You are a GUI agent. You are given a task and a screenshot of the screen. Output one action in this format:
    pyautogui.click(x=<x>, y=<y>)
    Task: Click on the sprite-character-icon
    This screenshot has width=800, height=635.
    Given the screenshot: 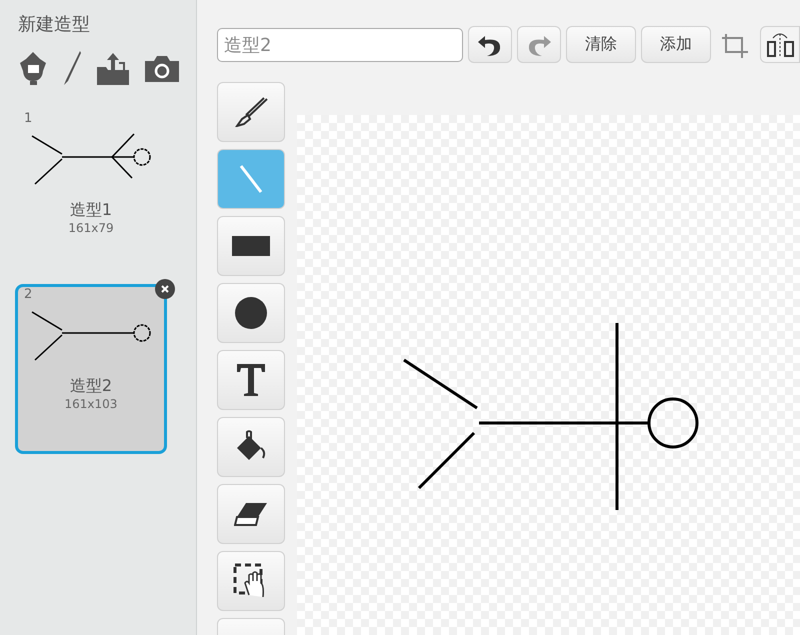 What is the action you would take?
    pyautogui.click(x=33, y=68)
    